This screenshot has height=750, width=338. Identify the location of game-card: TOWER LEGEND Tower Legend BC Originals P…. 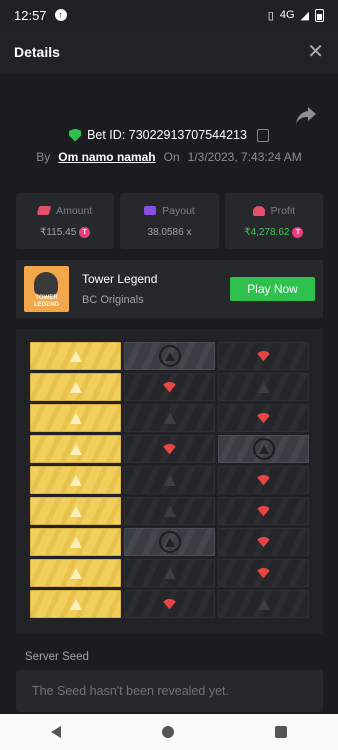
(169, 289).